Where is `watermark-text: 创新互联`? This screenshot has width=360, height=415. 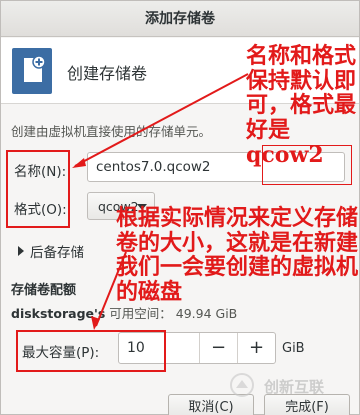 watermark-text: 创新互联 is located at coordinates (294, 387).